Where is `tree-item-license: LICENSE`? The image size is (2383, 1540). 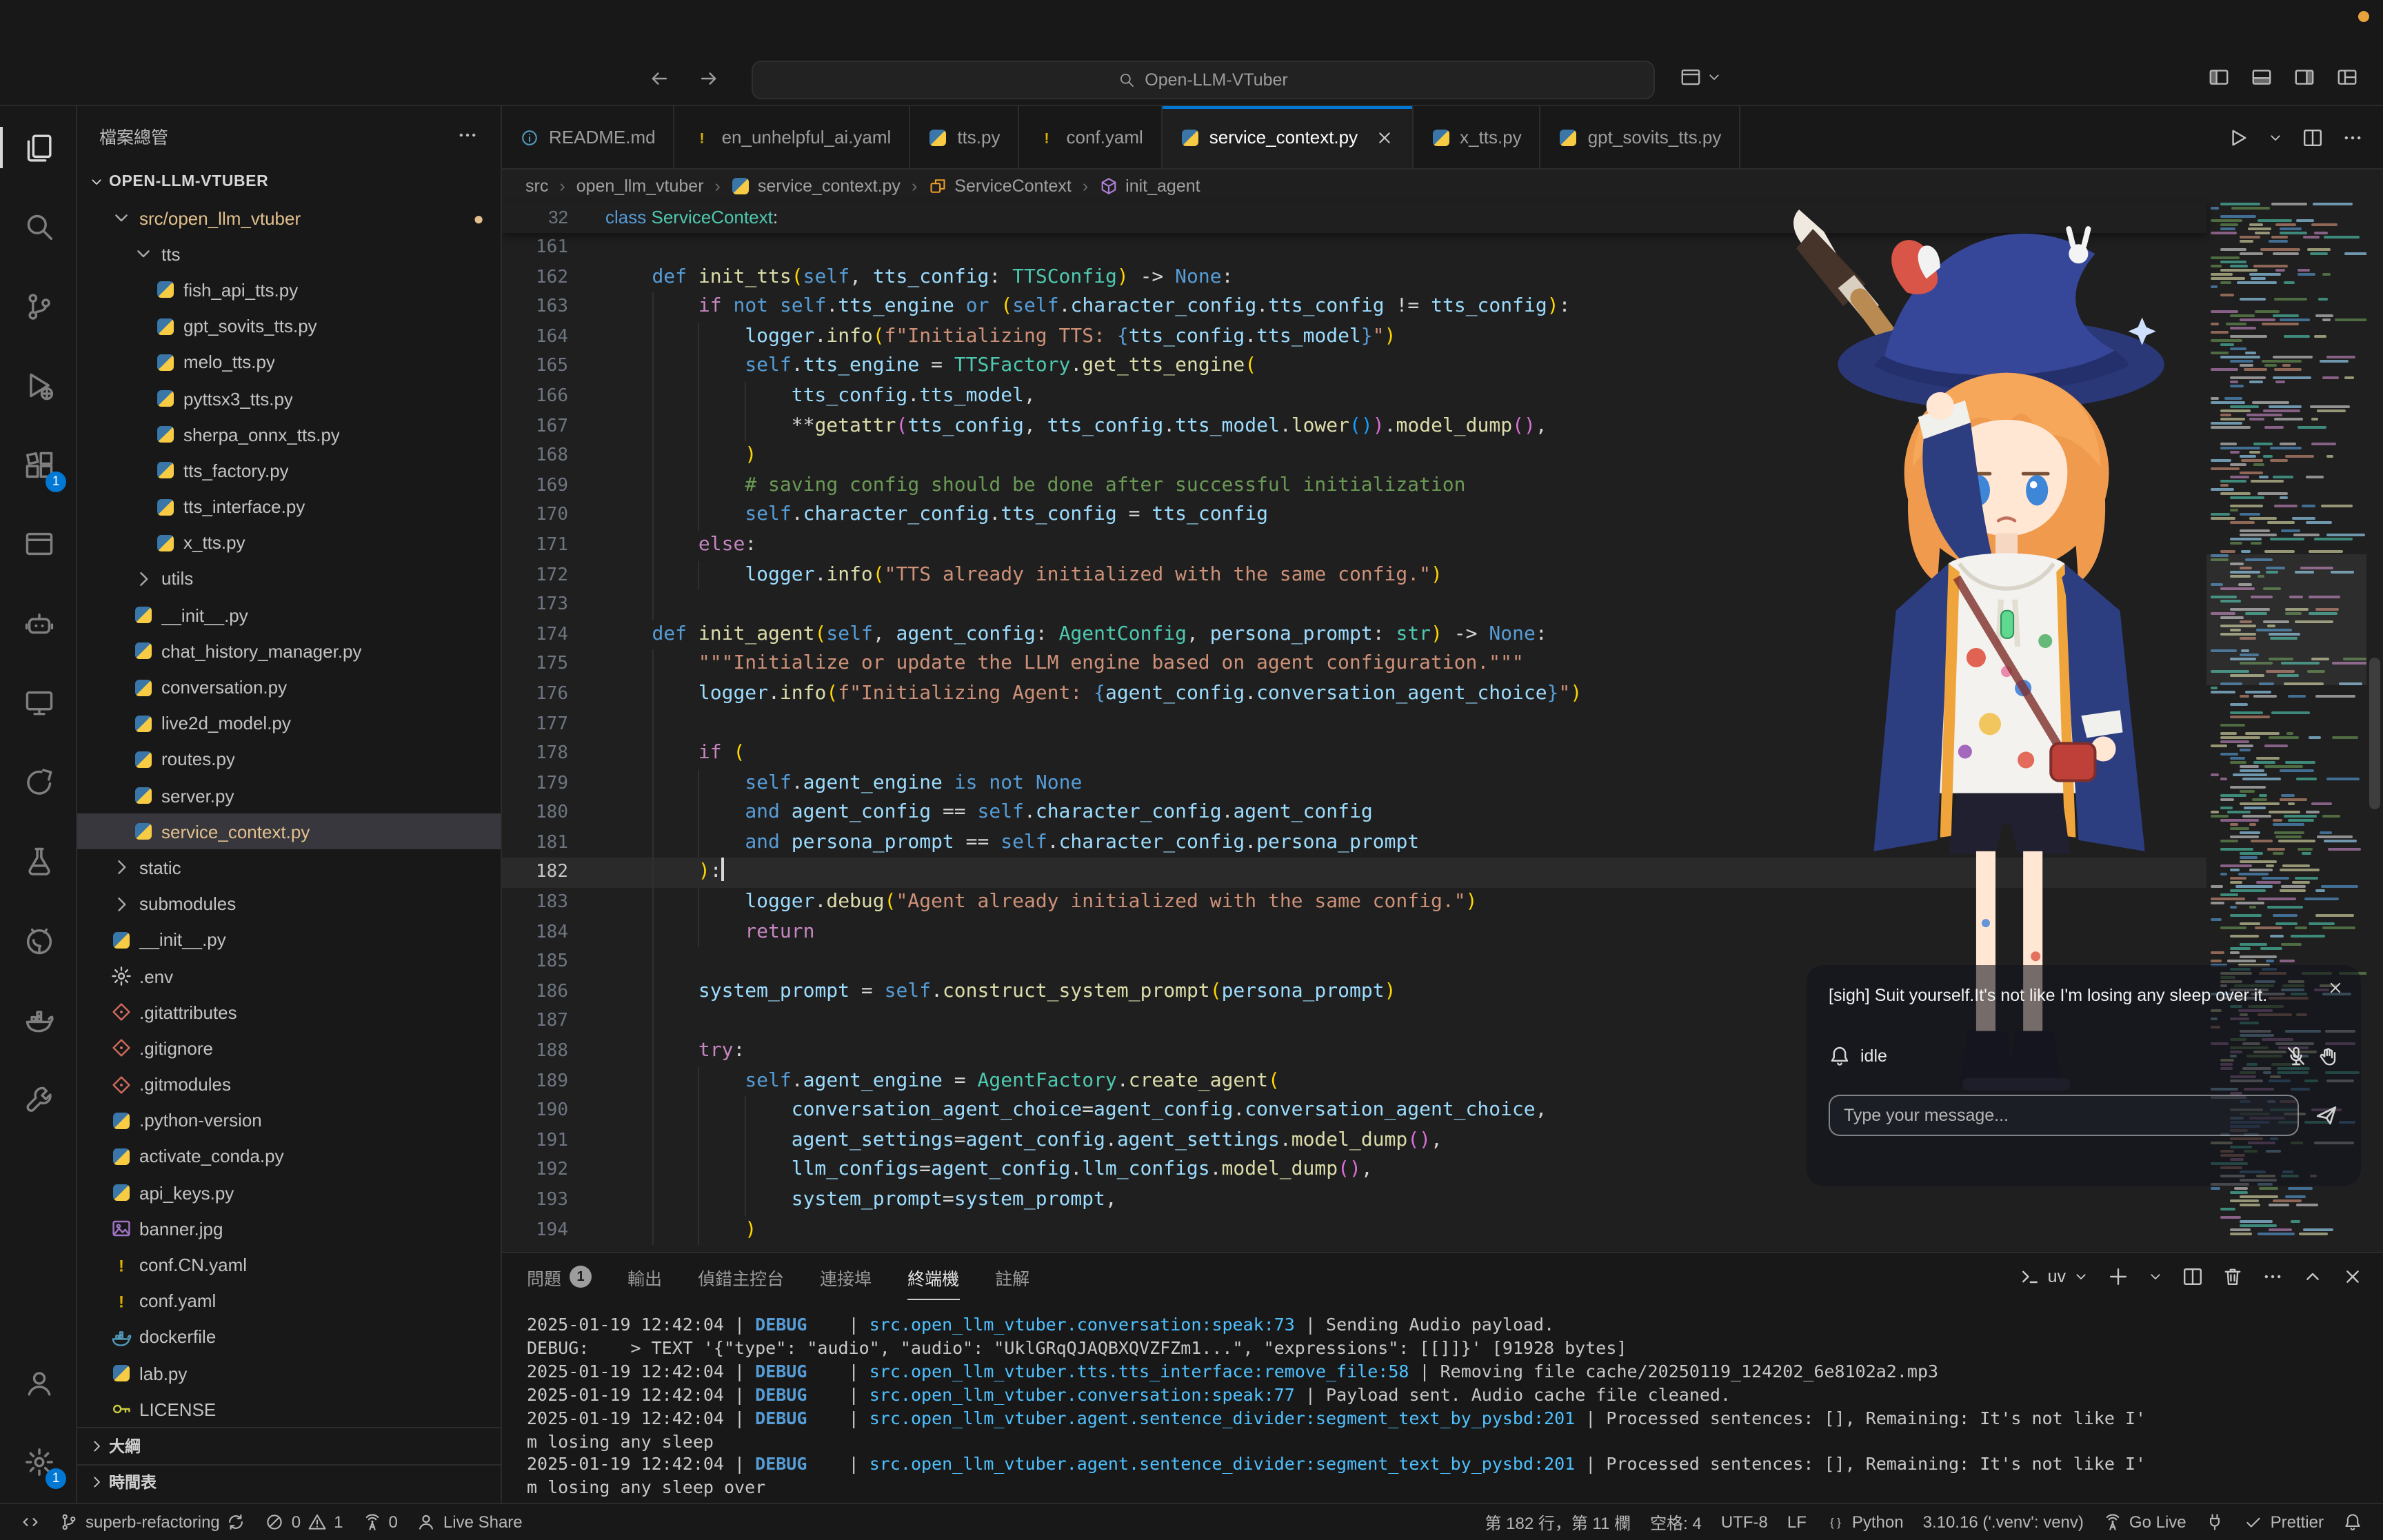 tree-item-license: LICENSE is located at coordinates (289, 1409).